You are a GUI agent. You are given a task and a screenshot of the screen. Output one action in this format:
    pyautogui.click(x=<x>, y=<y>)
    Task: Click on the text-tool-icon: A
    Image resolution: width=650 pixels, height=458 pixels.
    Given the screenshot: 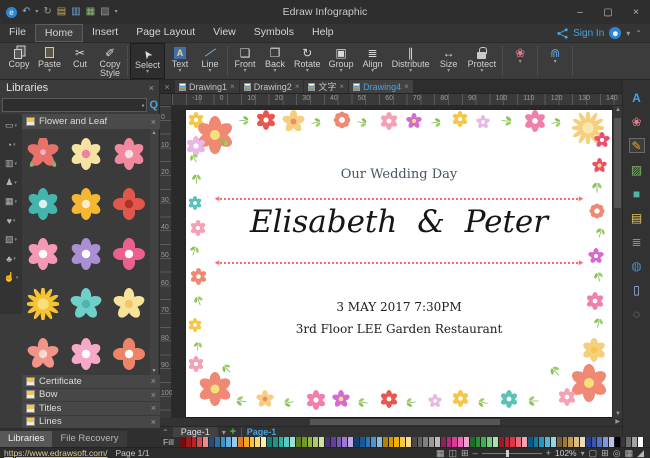 What is the action you would take?
    pyautogui.click(x=637, y=97)
    